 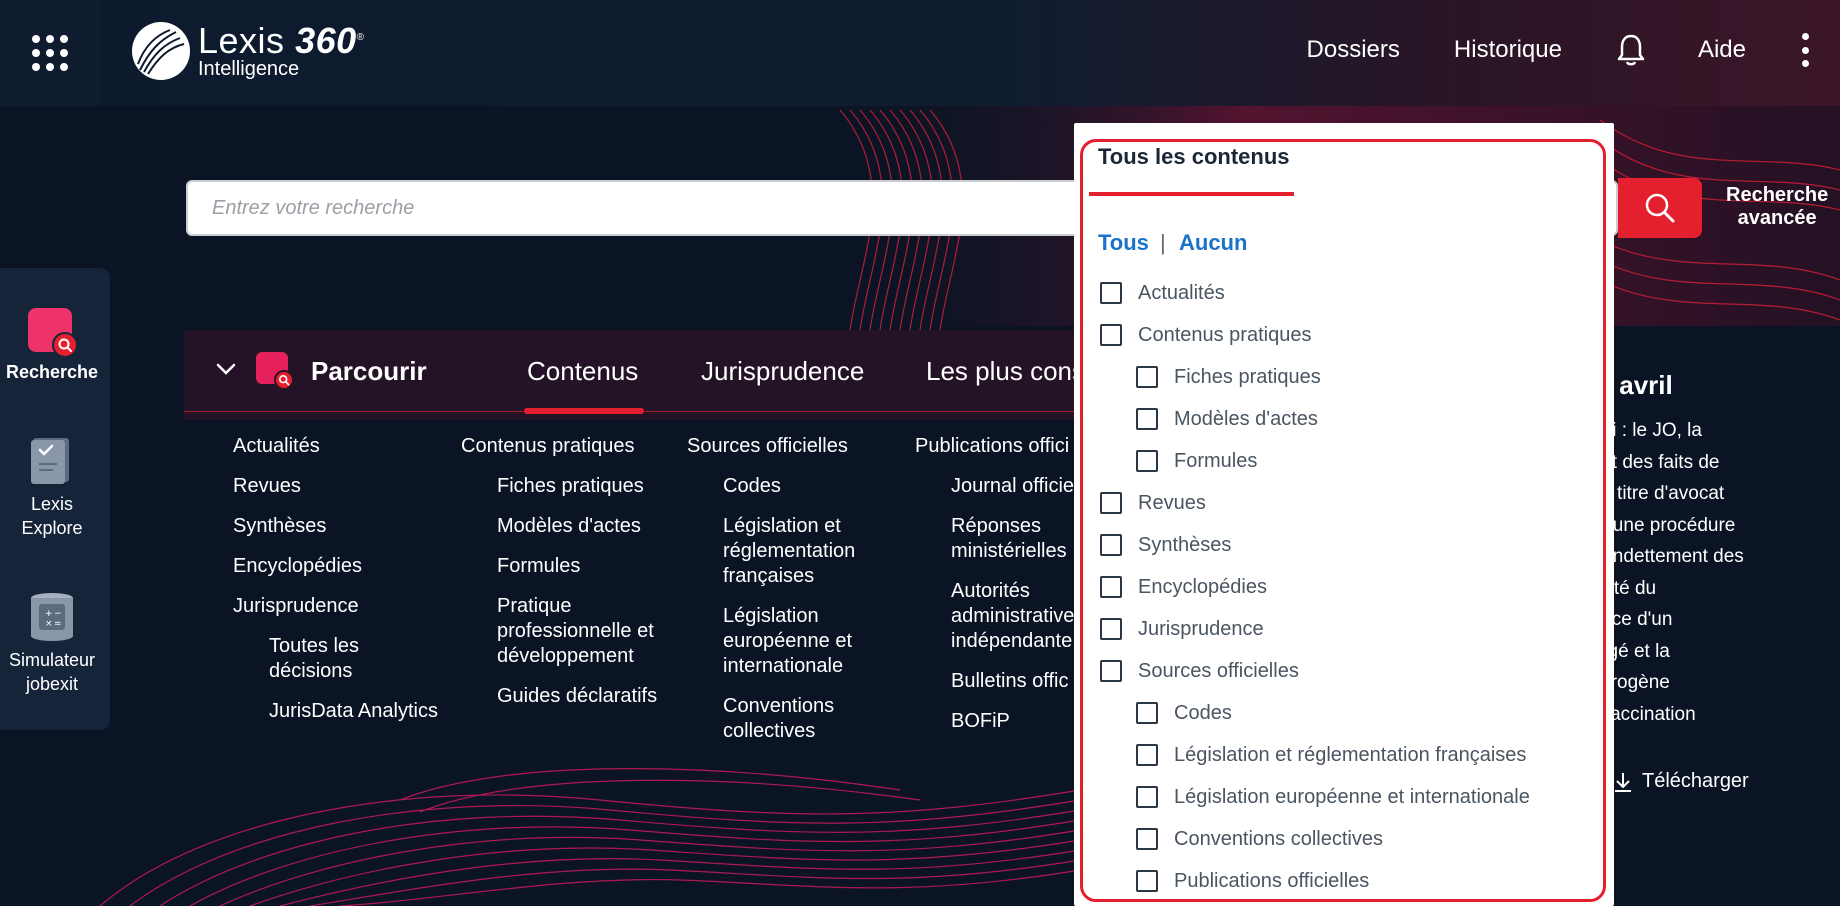 I want to click on option-jurisprudence: Jurisprudence, so click(x=1182, y=629).